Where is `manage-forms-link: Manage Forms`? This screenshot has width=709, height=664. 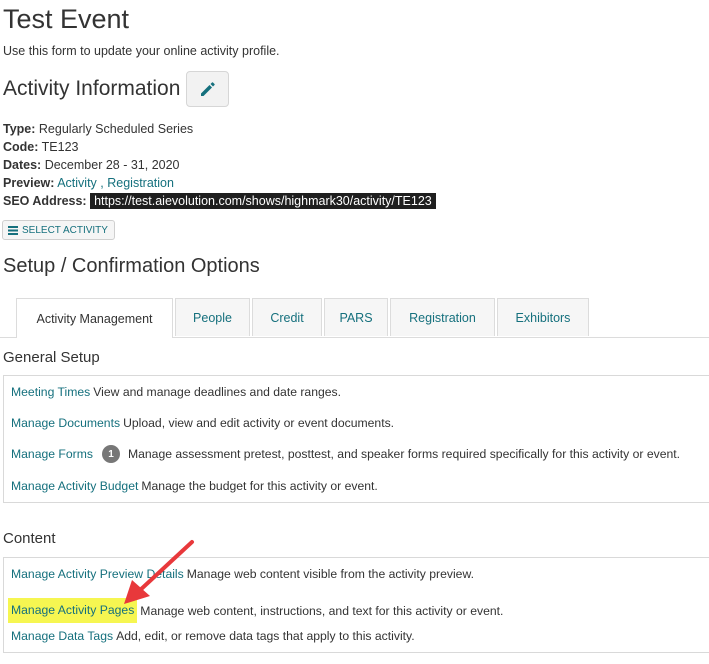
manage-forms-link: Manage Forms is located at coordinates (52, 454).